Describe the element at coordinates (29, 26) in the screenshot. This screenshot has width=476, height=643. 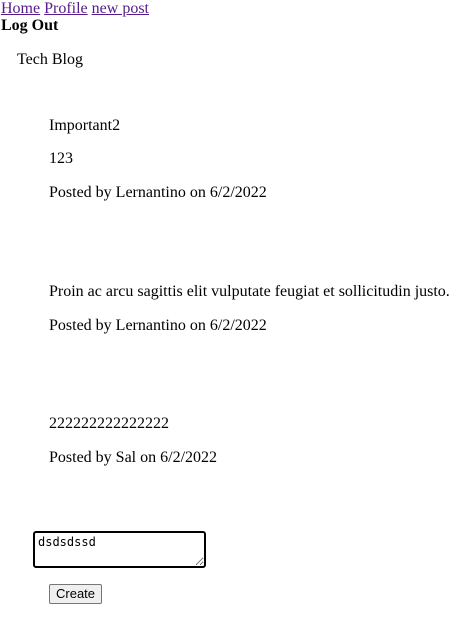
I see `logout-button: Log Out` at that location.